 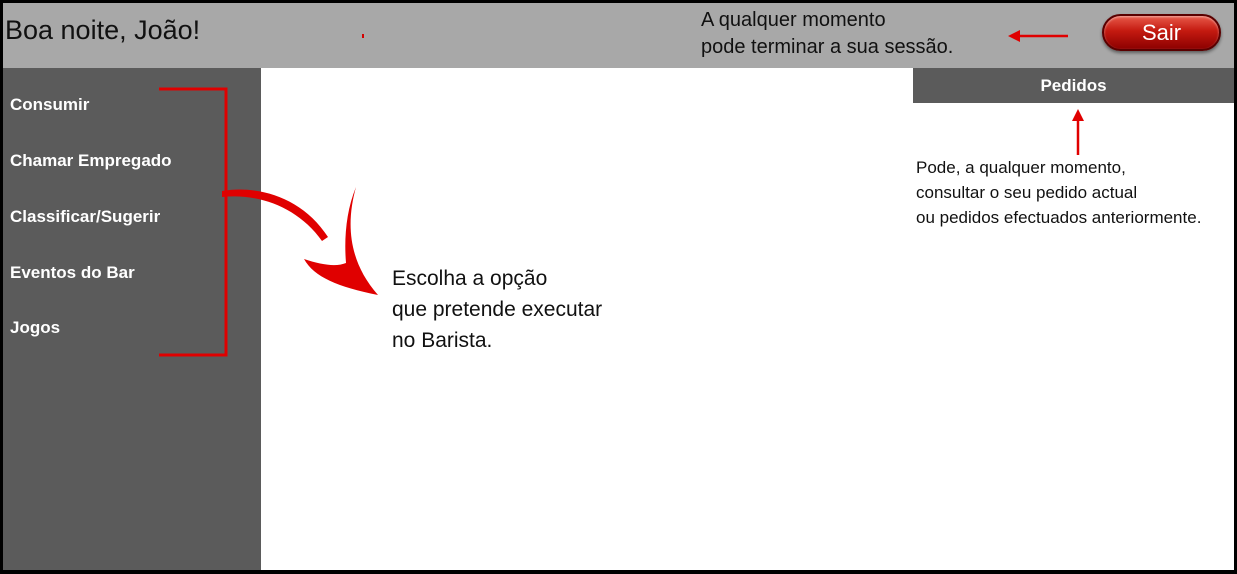 I want to click on sidebar-item-chamar-empregado: Chamar Empregado, so click(x=91, y=161).